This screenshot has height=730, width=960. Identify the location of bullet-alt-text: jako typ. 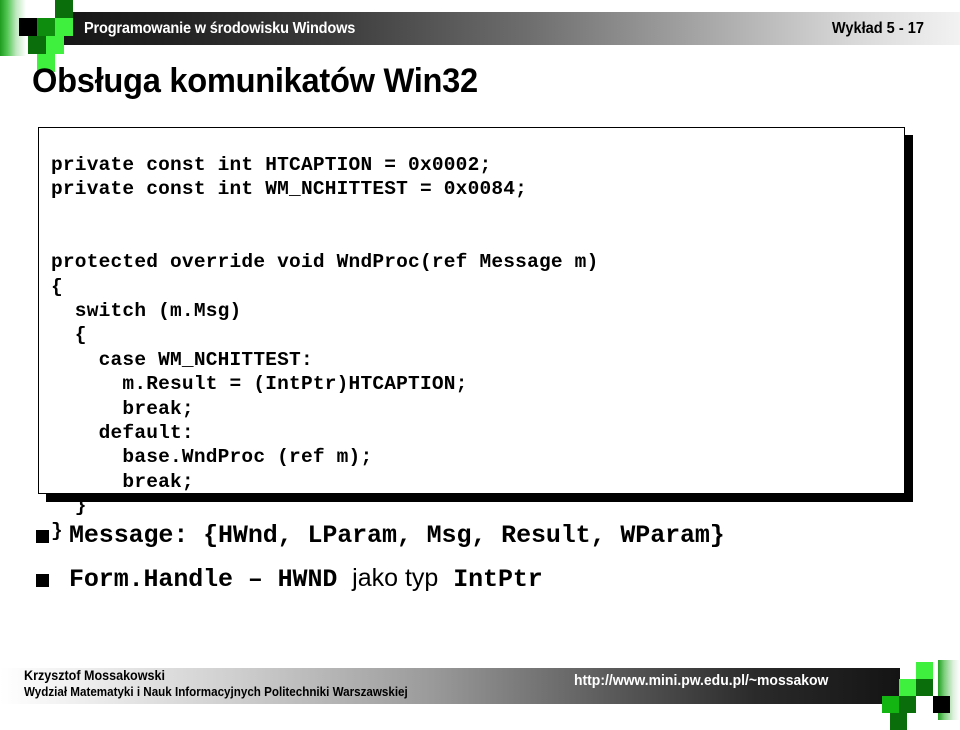
(395, 578).